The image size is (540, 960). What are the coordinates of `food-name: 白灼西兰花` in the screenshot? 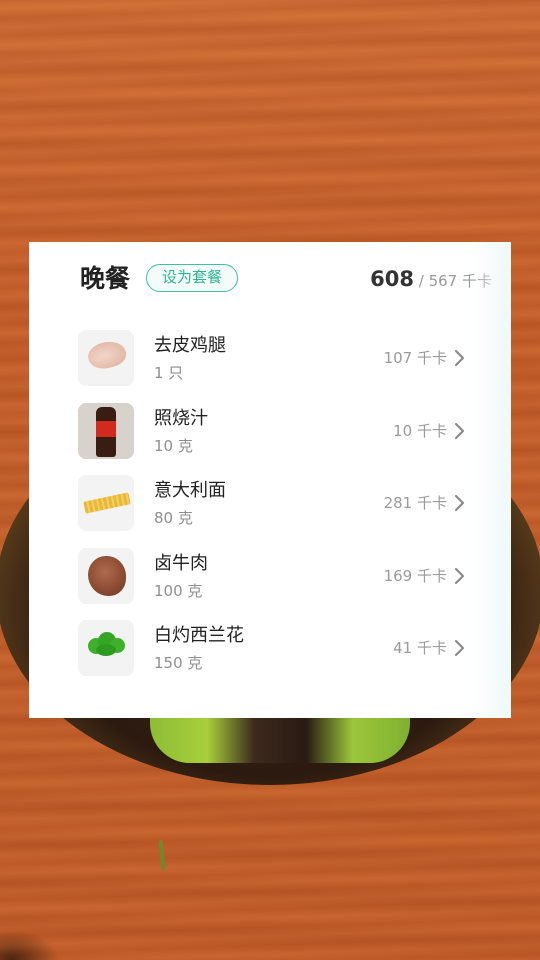 It's located at (199, 635).